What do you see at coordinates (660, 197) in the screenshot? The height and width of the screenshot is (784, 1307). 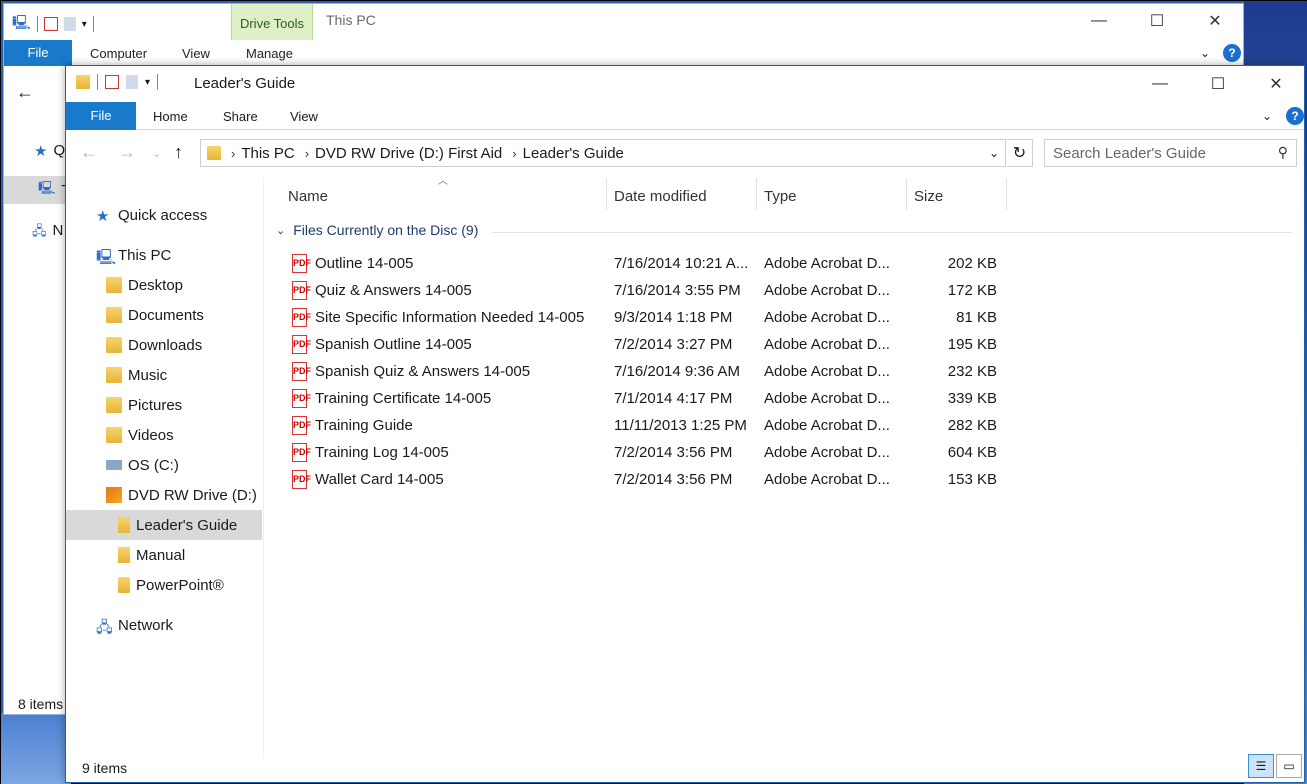 I see `column-header-date: Date modified` at bounding box center [660, 197].